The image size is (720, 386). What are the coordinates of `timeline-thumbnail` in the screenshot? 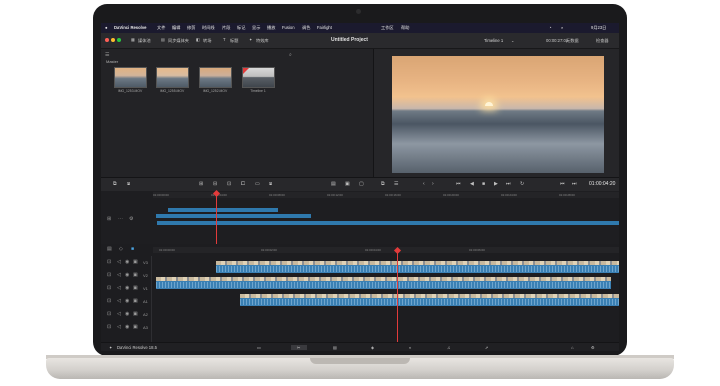 It's located at (258, 77).